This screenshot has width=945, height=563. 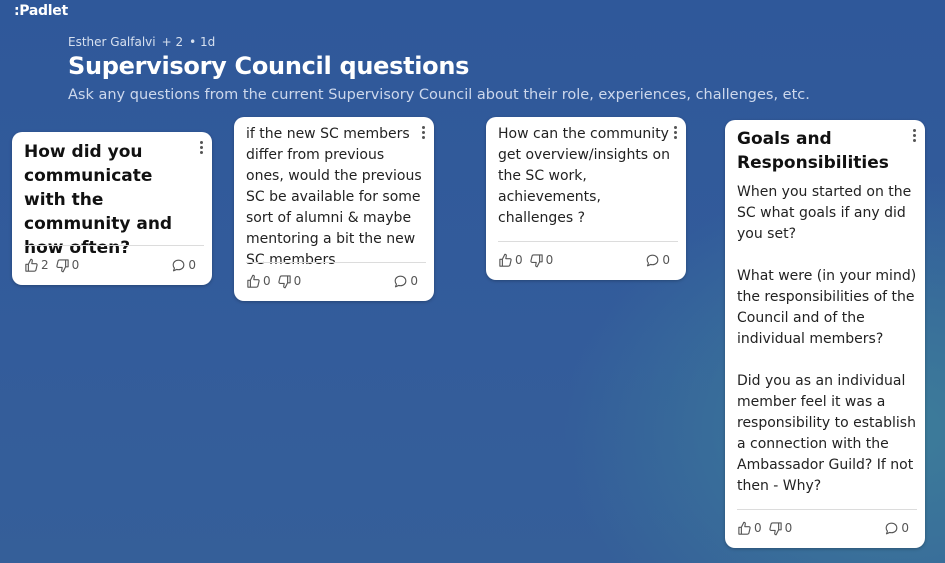 I want to click on like-button: 2, so click(x=36, y=265).